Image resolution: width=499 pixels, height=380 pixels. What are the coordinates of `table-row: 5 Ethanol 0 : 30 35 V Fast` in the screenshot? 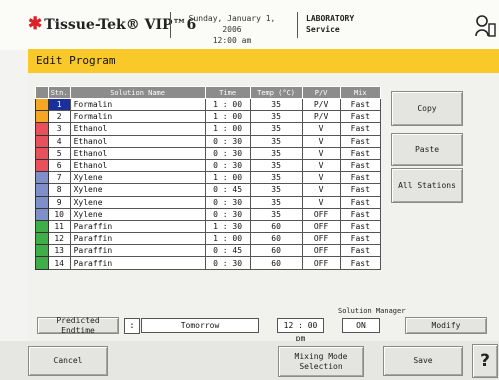 It's located at (208, 153).